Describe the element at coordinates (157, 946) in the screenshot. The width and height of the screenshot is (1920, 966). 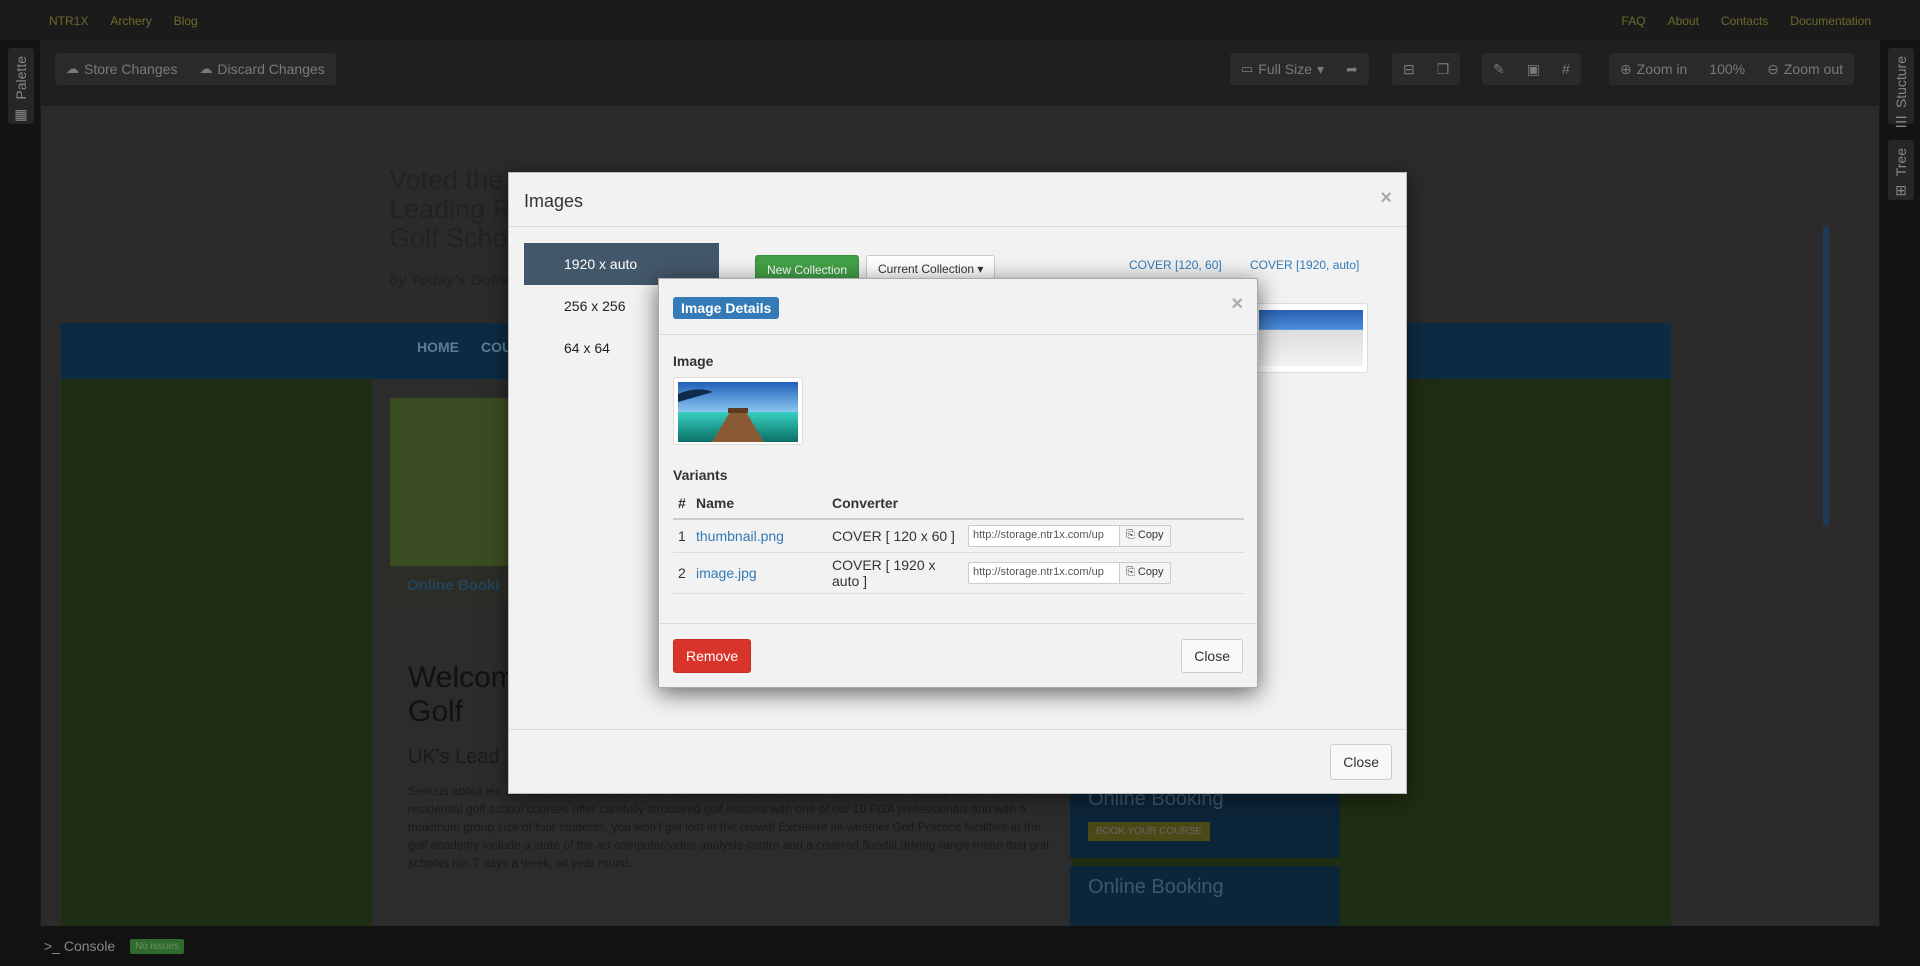
I see `status-badge: No issues` at that location.